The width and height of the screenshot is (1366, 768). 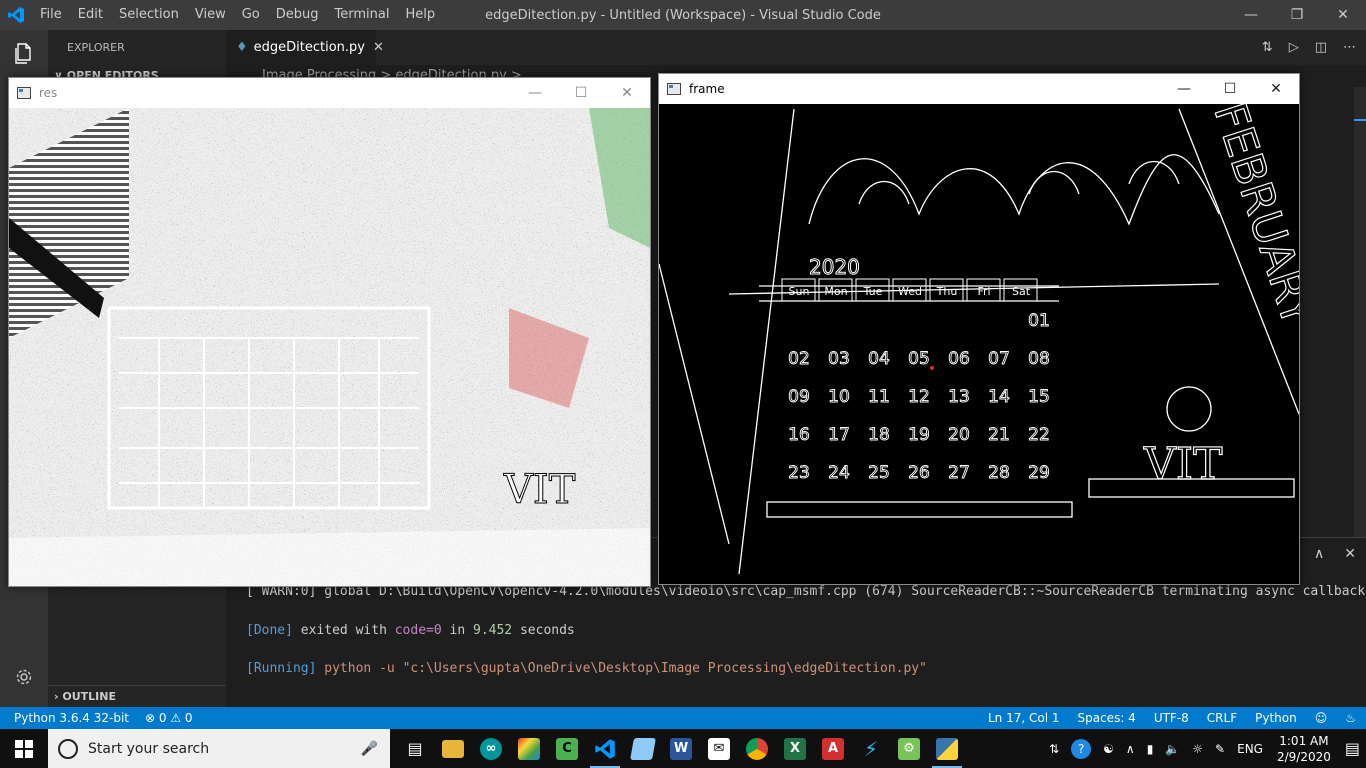 I want to click on calendar-date: 01, so click(x=1039, y=321).